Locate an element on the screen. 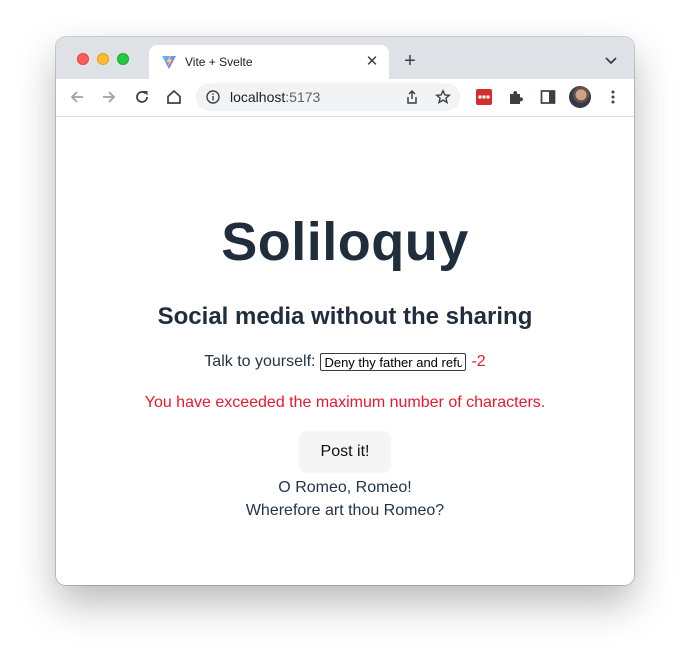 The height and width of the screenshot is (660, 690). compose-row: Talk to yourself: -2 is located at coordinates (345, 362).